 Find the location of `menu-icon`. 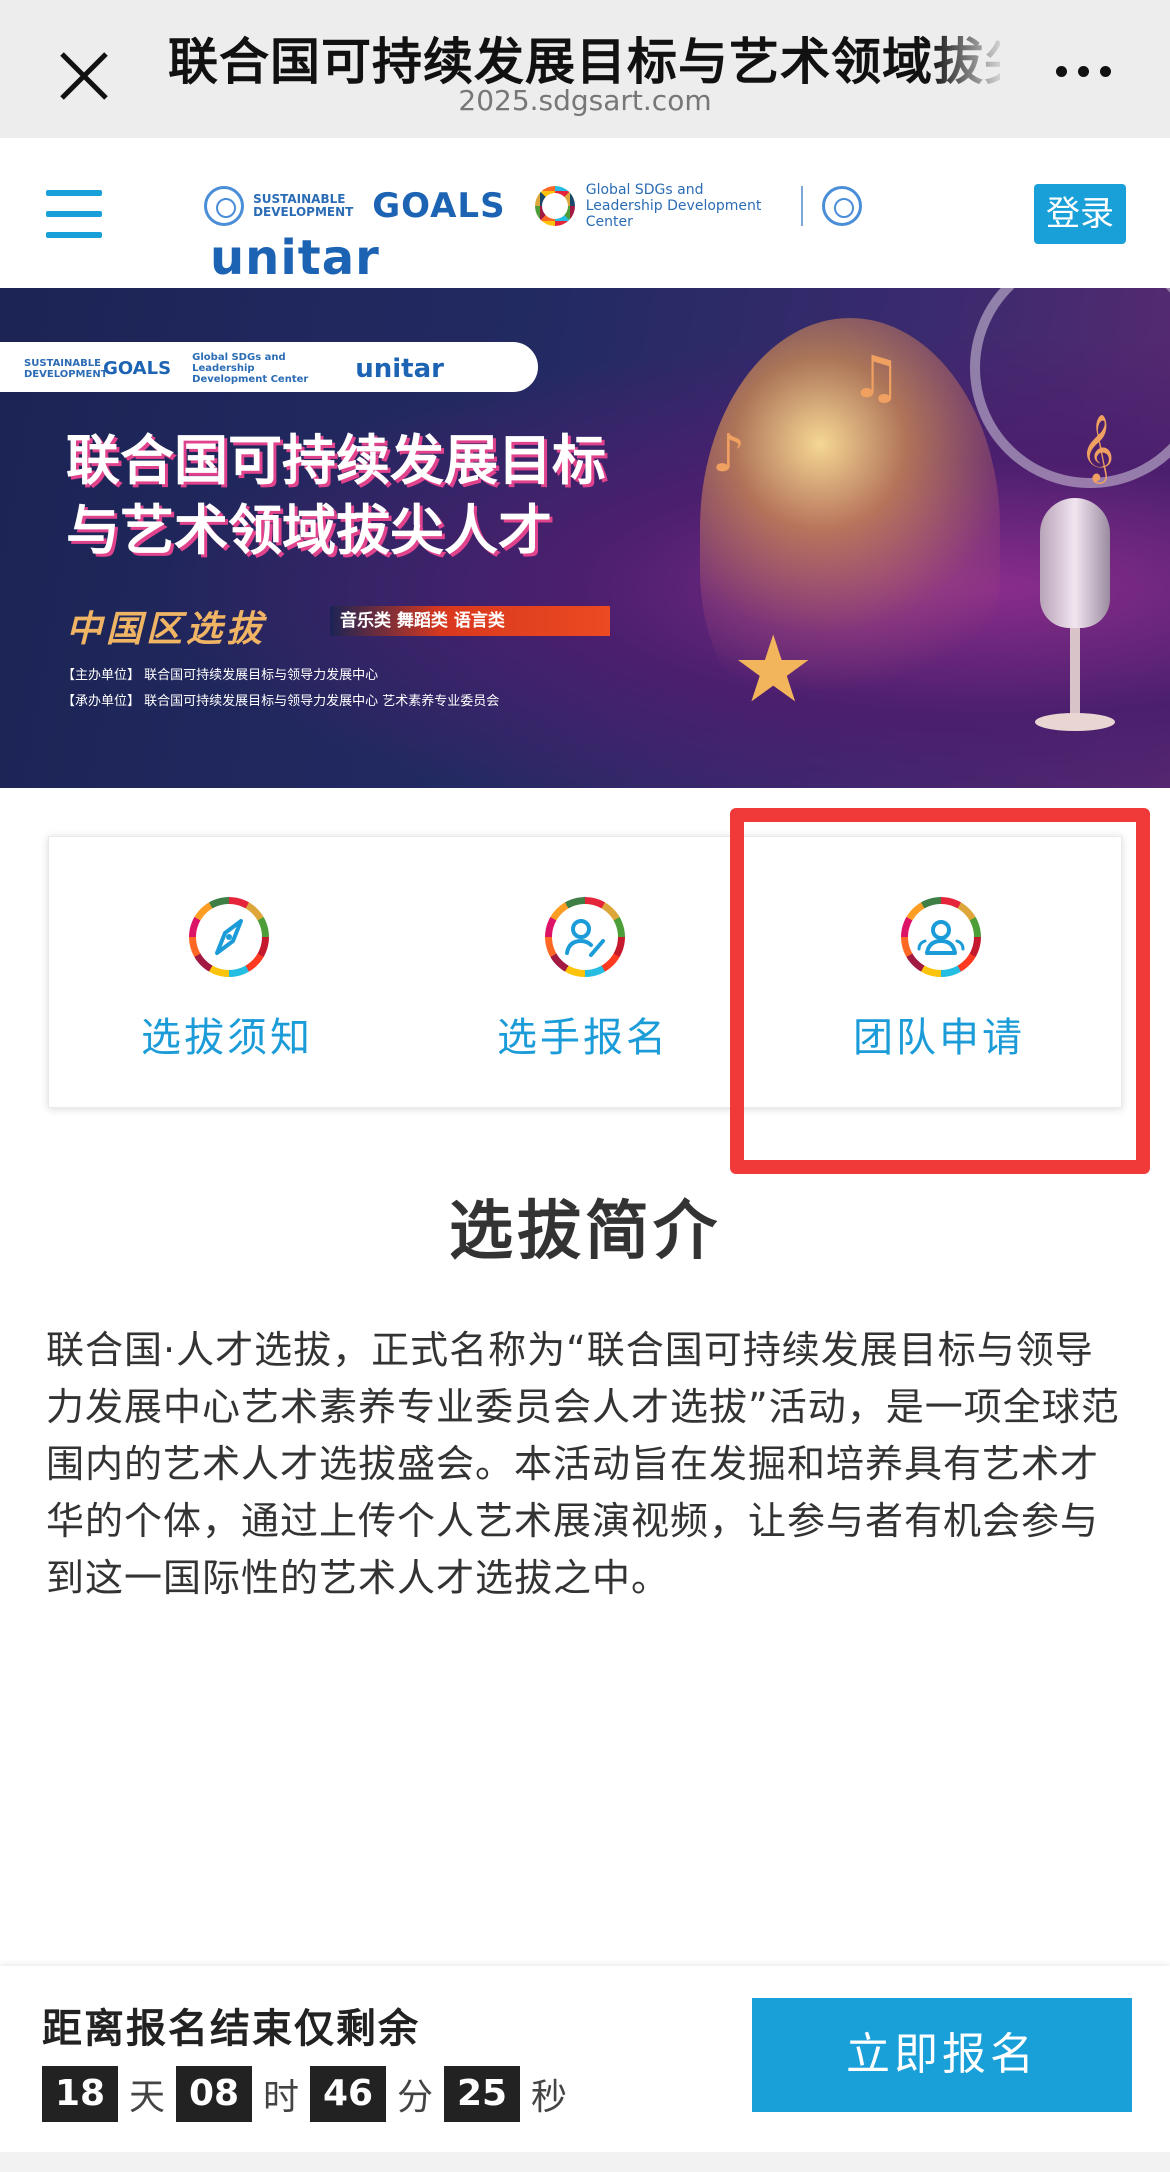

menu-icon is located at coordinates (75, 214).